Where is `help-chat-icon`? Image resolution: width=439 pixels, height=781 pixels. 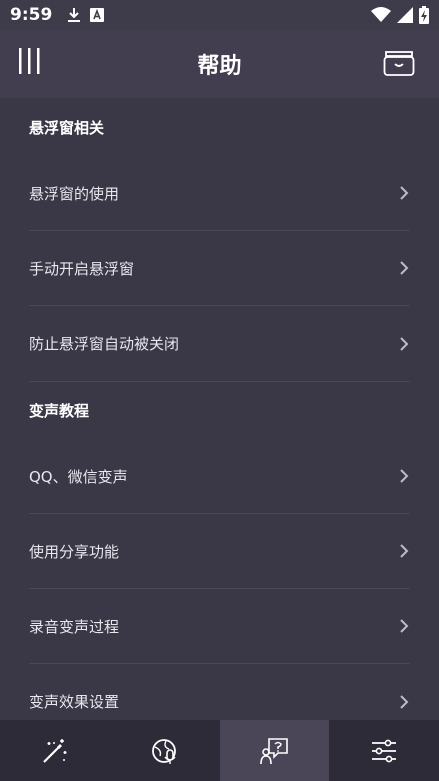
help-chat-icon is located at coordinates (274, 750).